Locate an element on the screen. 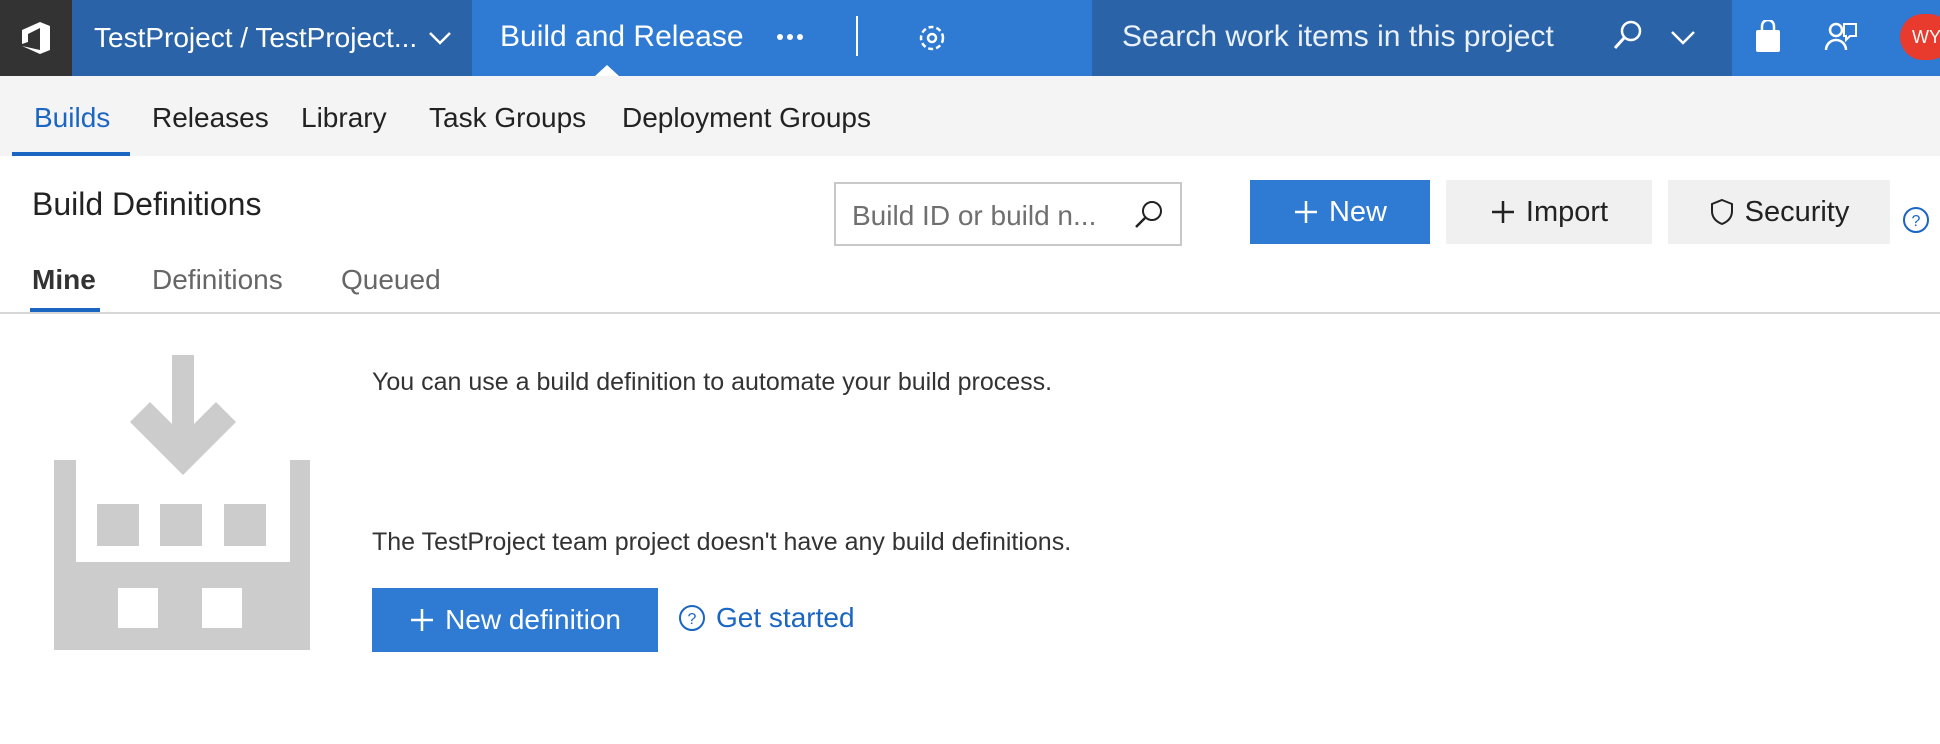  get-started-label: Get started is located at coordinates (785, 617).